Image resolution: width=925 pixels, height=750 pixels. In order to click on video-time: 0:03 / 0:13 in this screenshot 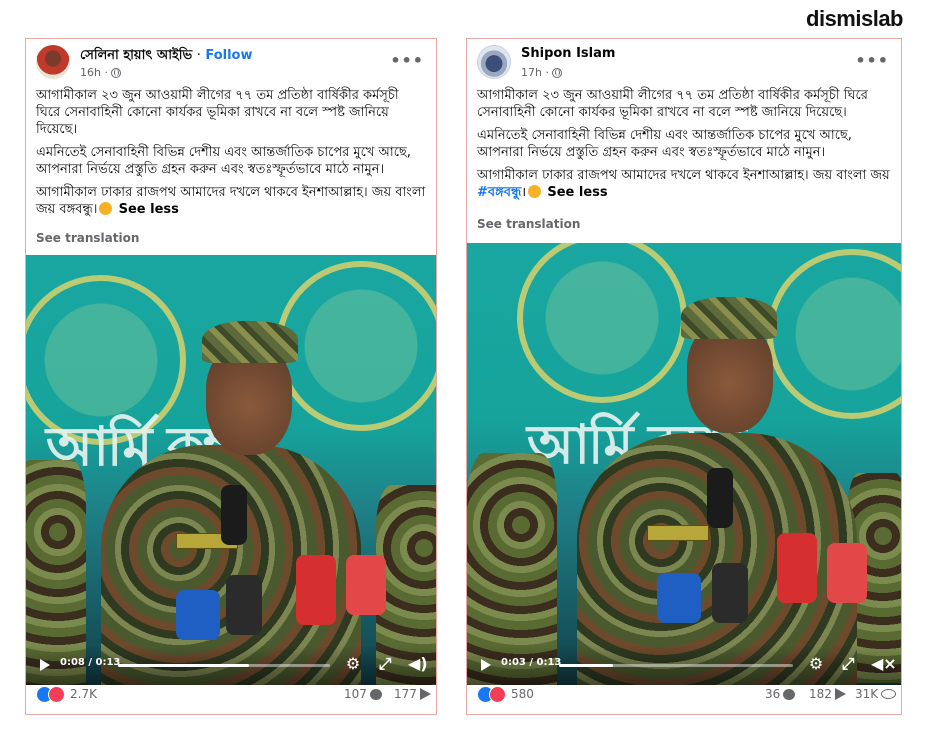, I will do `click(531, 662)`.